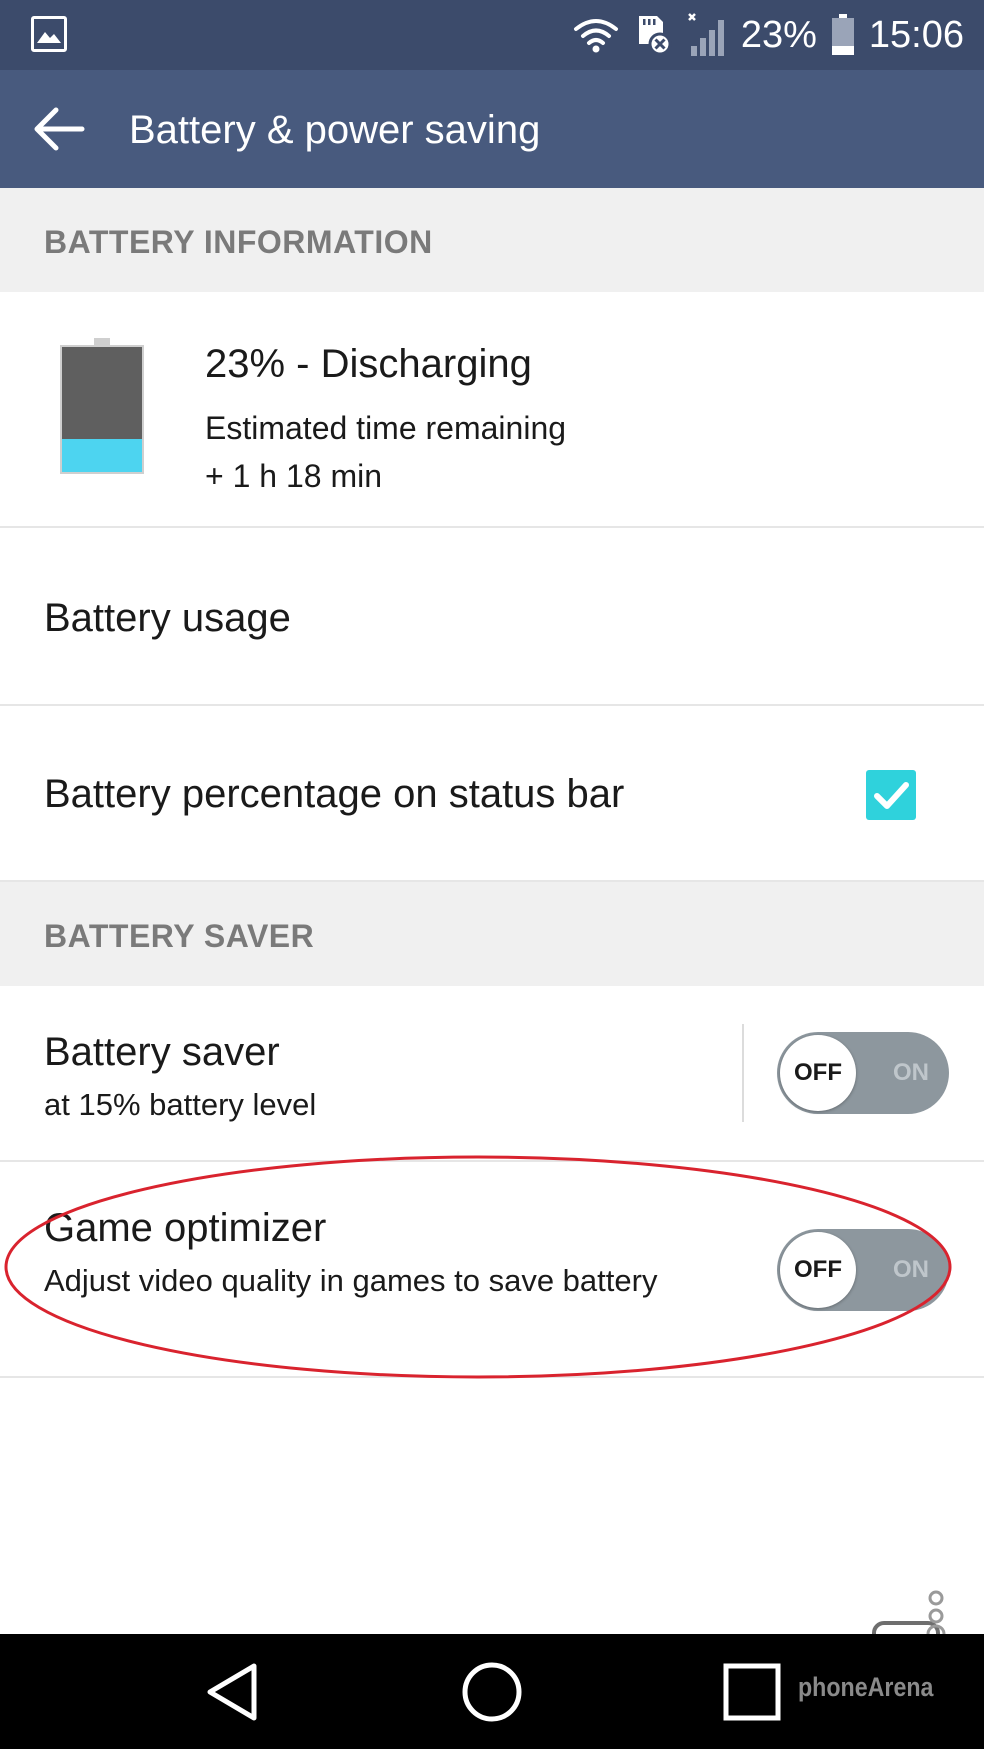 Image resolution: width=984 pixels, height=1749 pixels. What do you see at coordinates (335, 130) in the screenshot?
I see `page-title: Battery & power saving` at bounding box center [335, 130].